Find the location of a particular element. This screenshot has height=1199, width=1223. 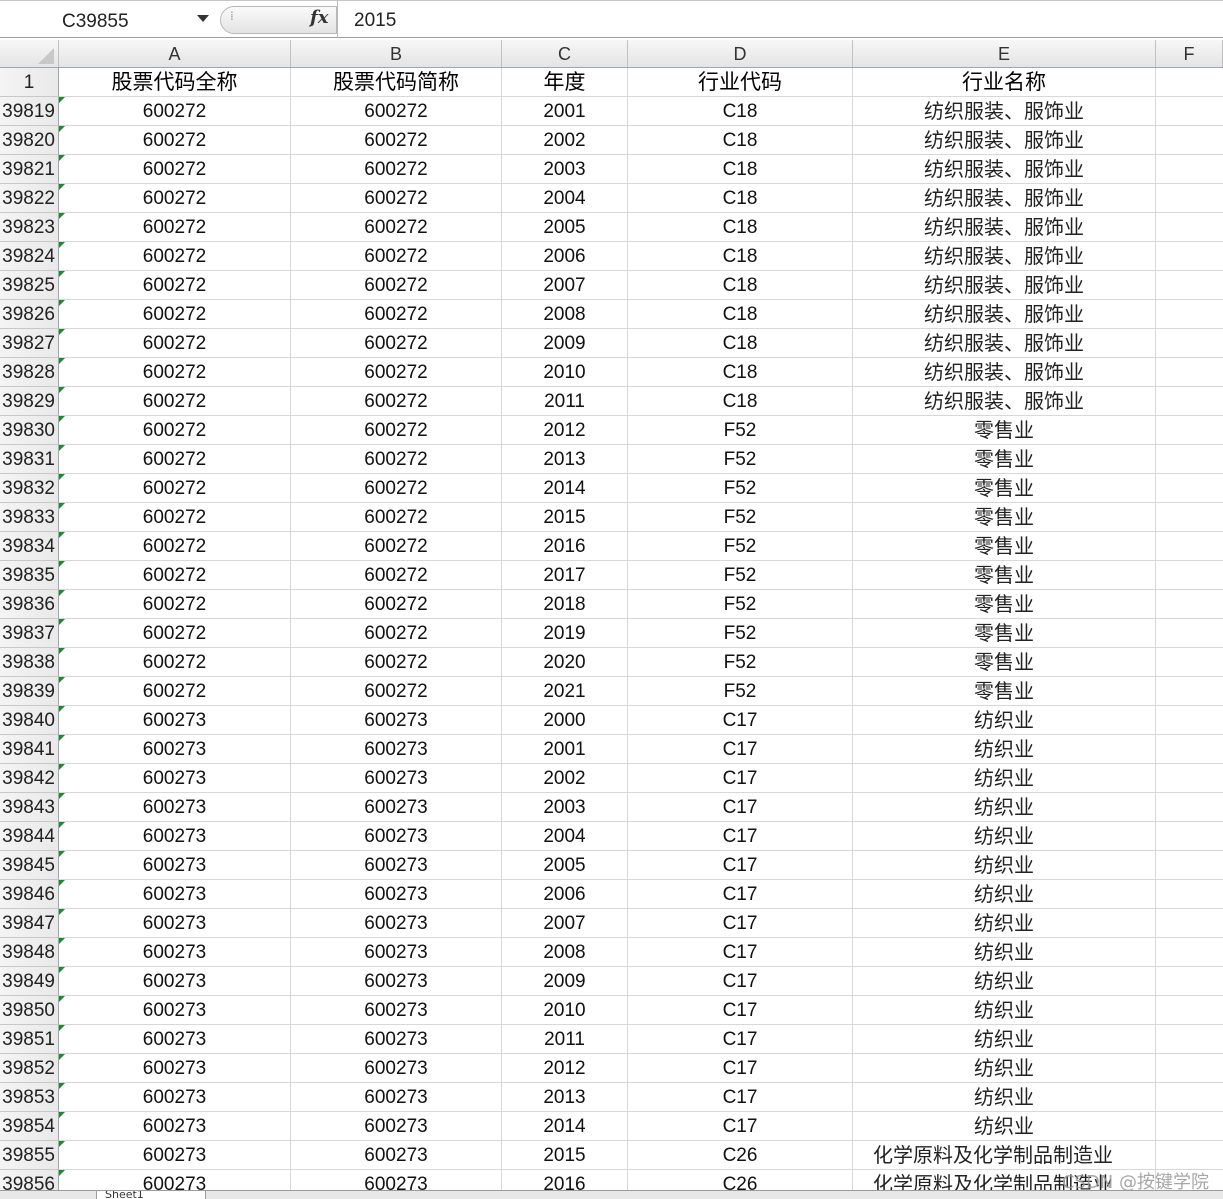

cell-b: 股票代码简称 is located at coordinates (396, 82).